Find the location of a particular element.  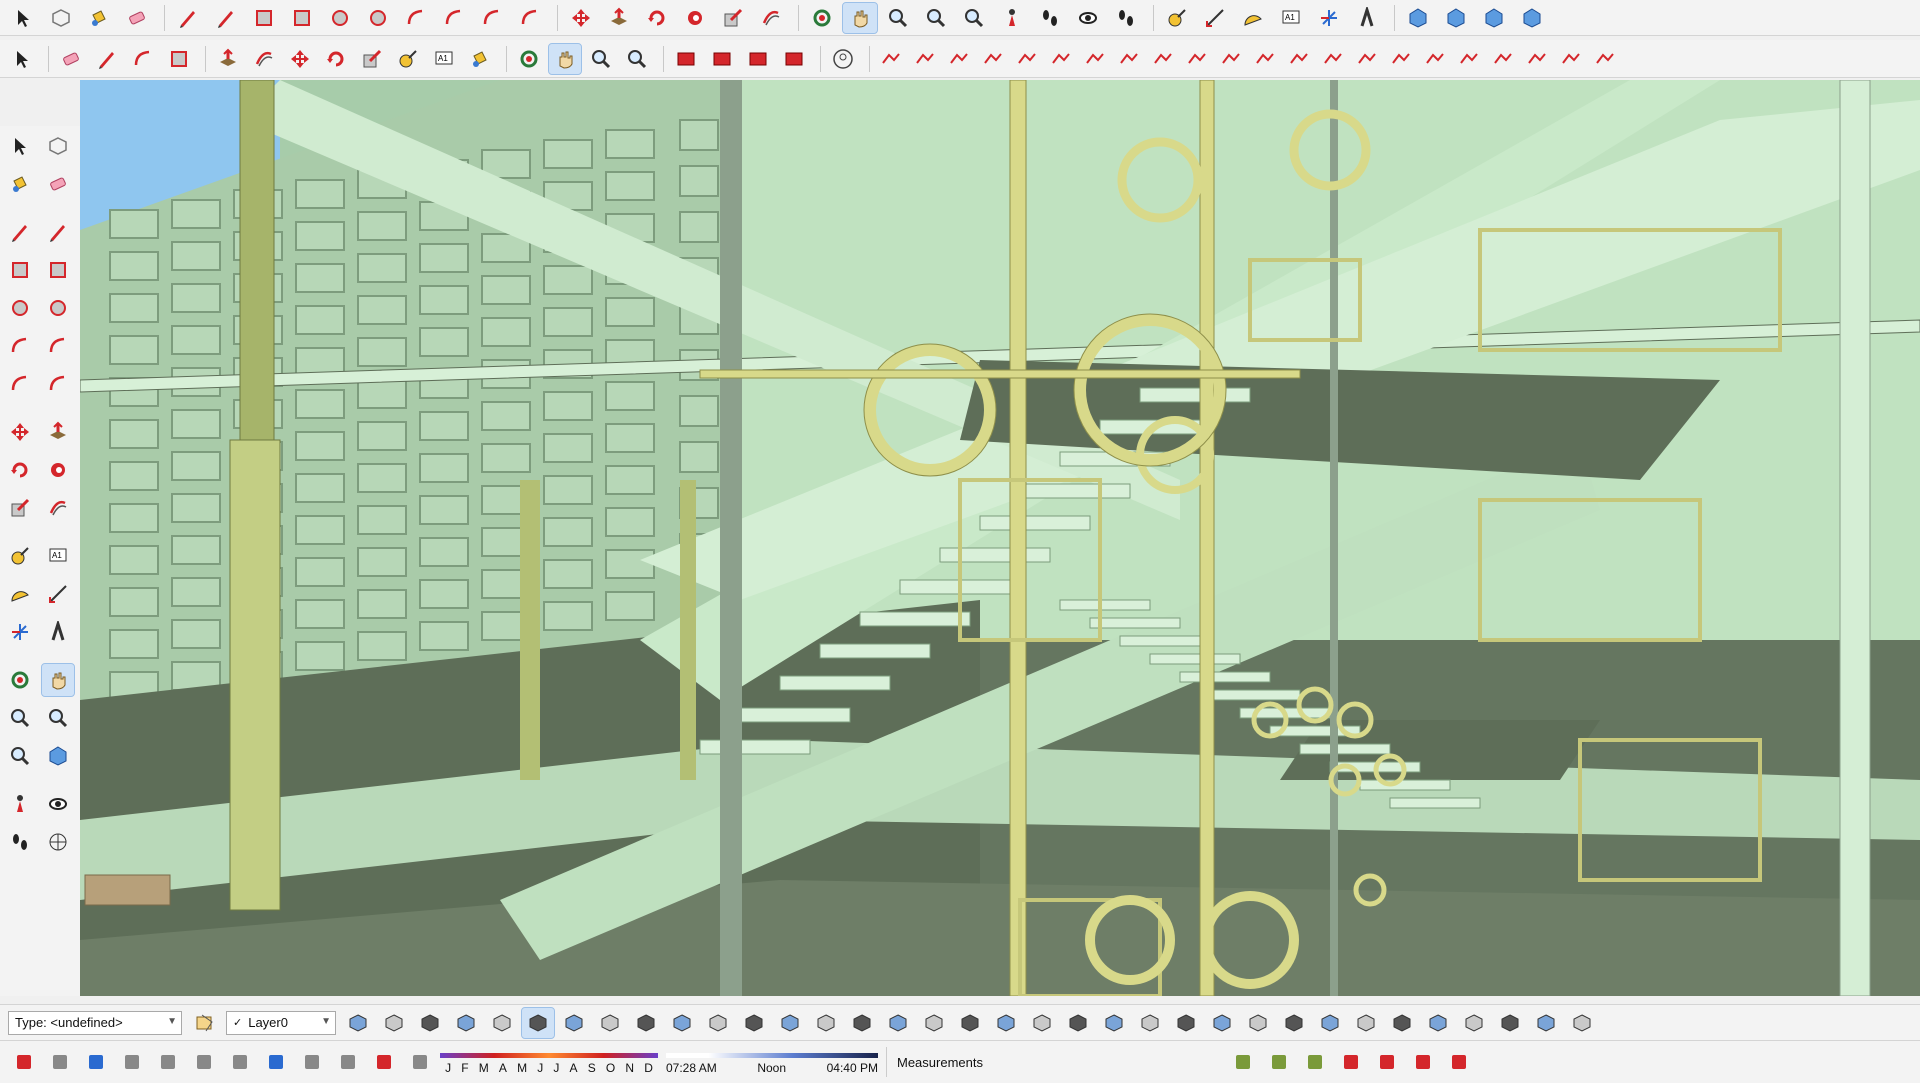

copy-icon is located at coordinates (168, 1062).